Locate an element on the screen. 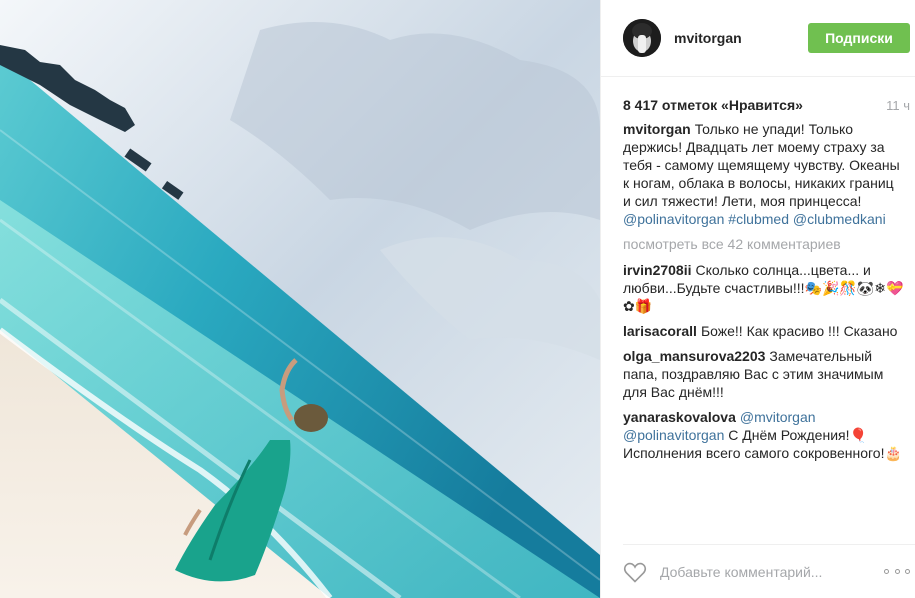 The width and height of the screenshot is (915, 598). comment-mention-polinavitorgan: @polinavitorgan is located at coordinates (673, 435).